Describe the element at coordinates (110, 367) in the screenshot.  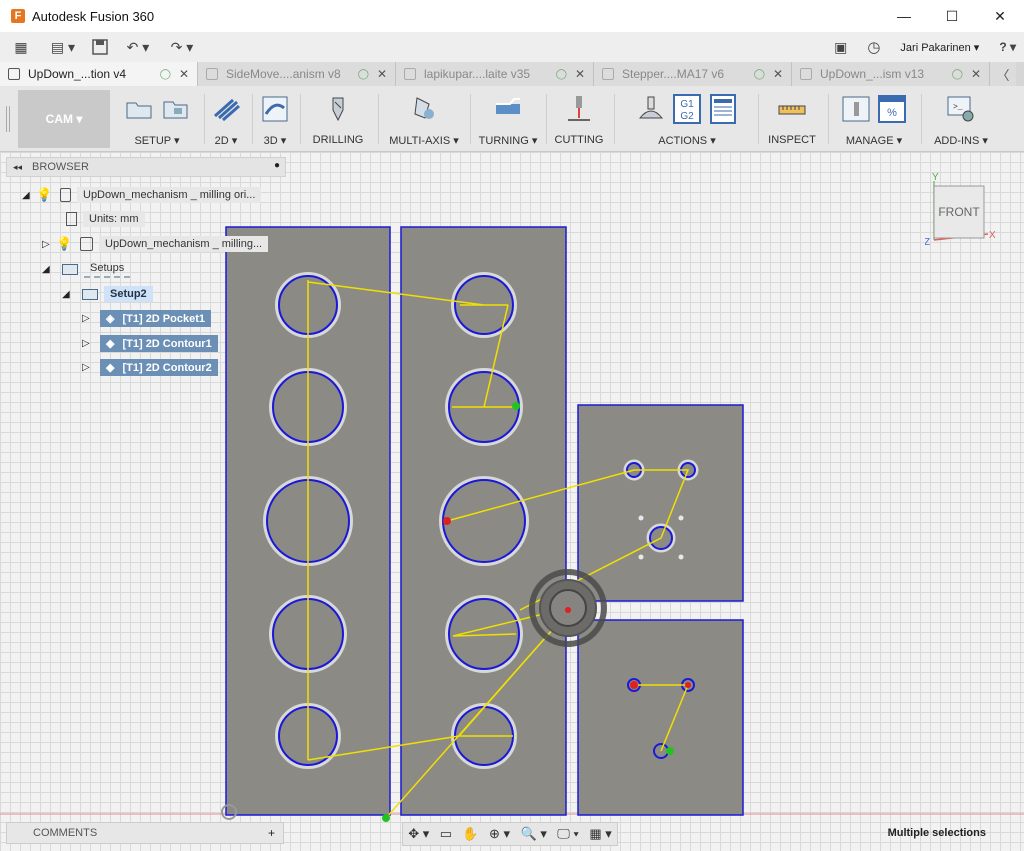
I see `contour-op-icon: ◆` at that location.